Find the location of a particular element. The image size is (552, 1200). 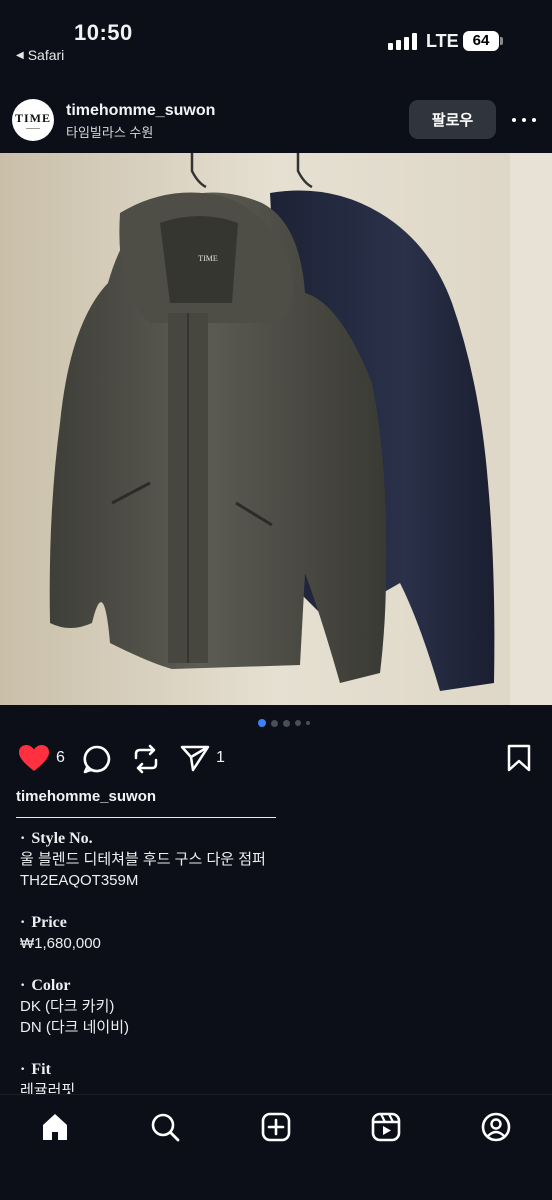

save-button is located at coordinates (519, 758).